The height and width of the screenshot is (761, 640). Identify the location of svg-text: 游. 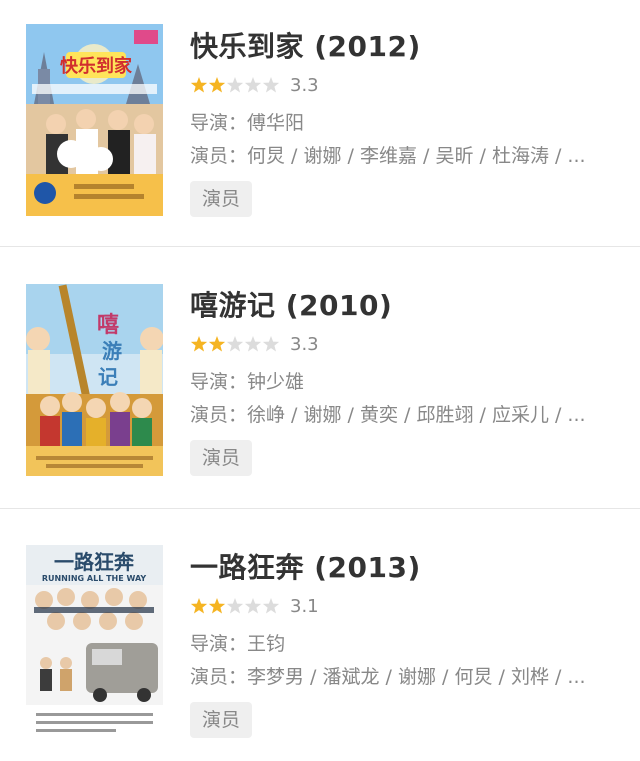
(112, 351).